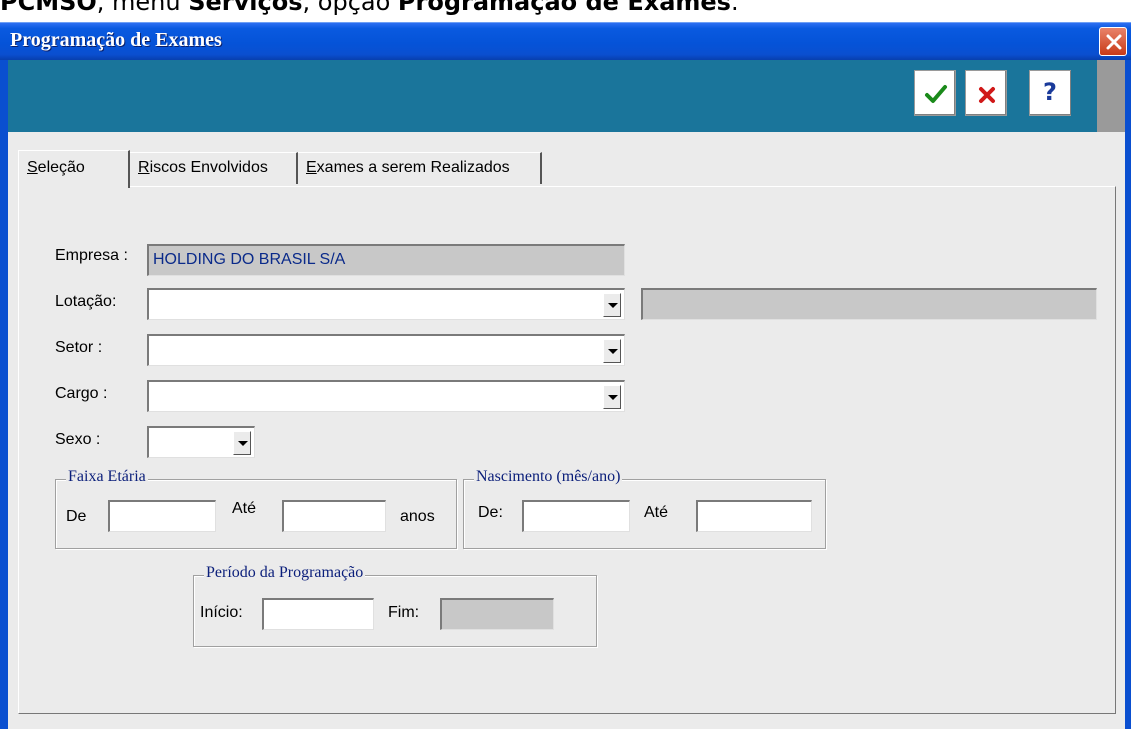  I want to click on tab-exames-a-serem-realizados: Exames a serem Realizados, so click(420, 168).